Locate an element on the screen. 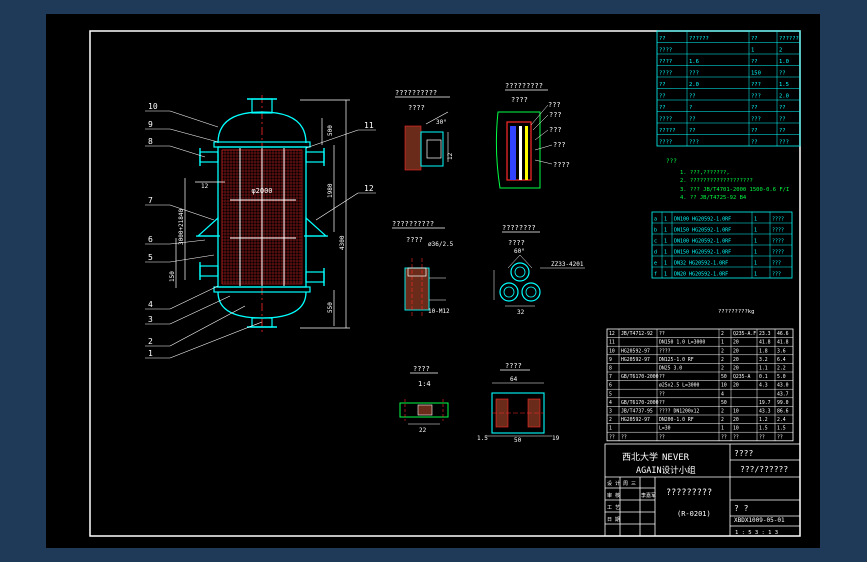 This screenshot has height=562, width=867. detail6-dim-15: 1.5 is located at coordinates (482, 438).